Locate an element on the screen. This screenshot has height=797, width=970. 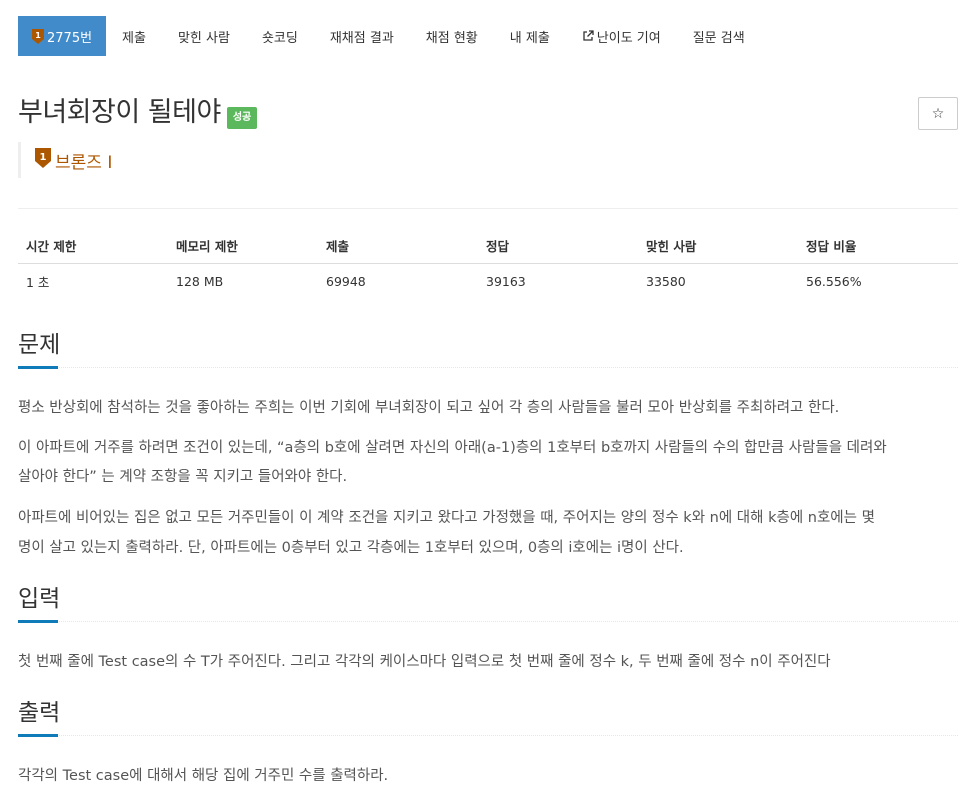
tab-solved-users: 맞힌 사람 is located at coordinates (204, 36).